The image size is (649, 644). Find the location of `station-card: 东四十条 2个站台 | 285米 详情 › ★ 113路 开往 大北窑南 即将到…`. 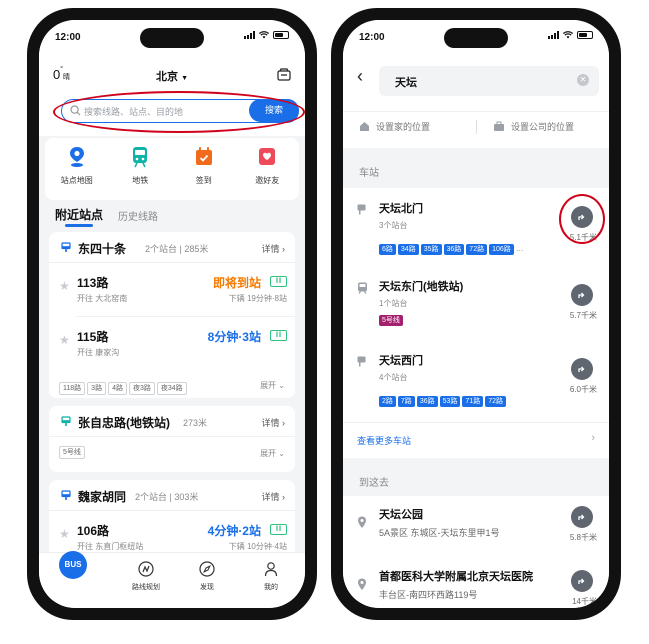

station-card: 东四十条 2个站台 | 285米 详情 › ★ 113路 开往 大北窑南 即将到… is located at coordinates (172, 315).